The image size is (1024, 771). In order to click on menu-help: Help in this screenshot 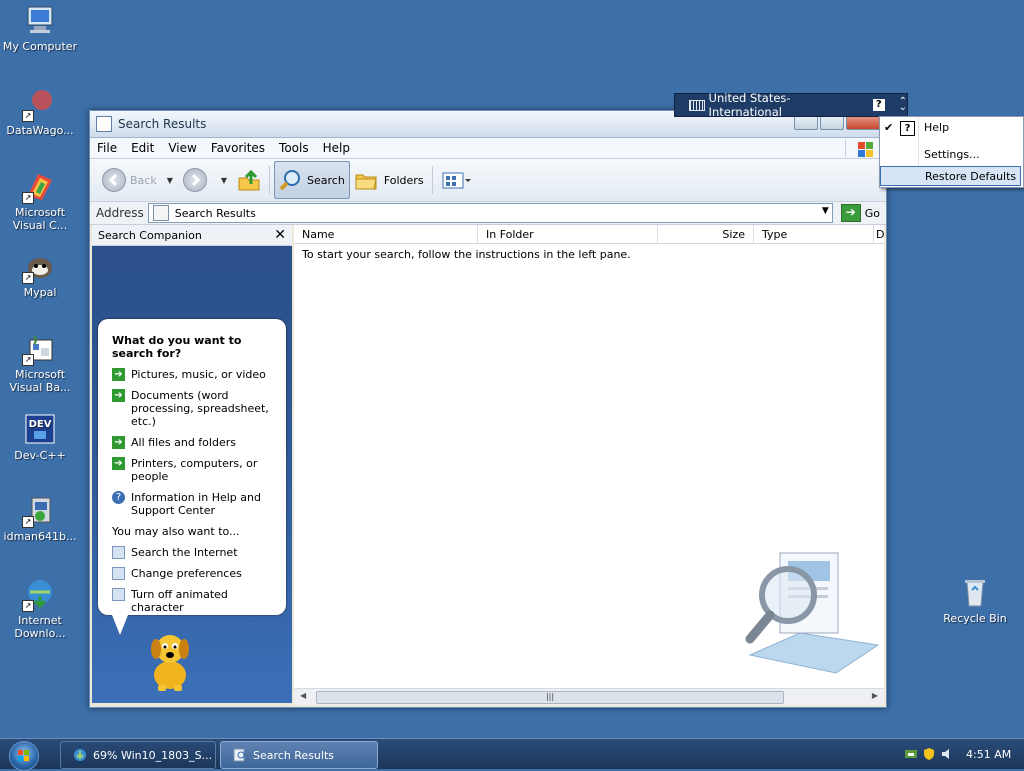, I will do `click(336, 148)`.